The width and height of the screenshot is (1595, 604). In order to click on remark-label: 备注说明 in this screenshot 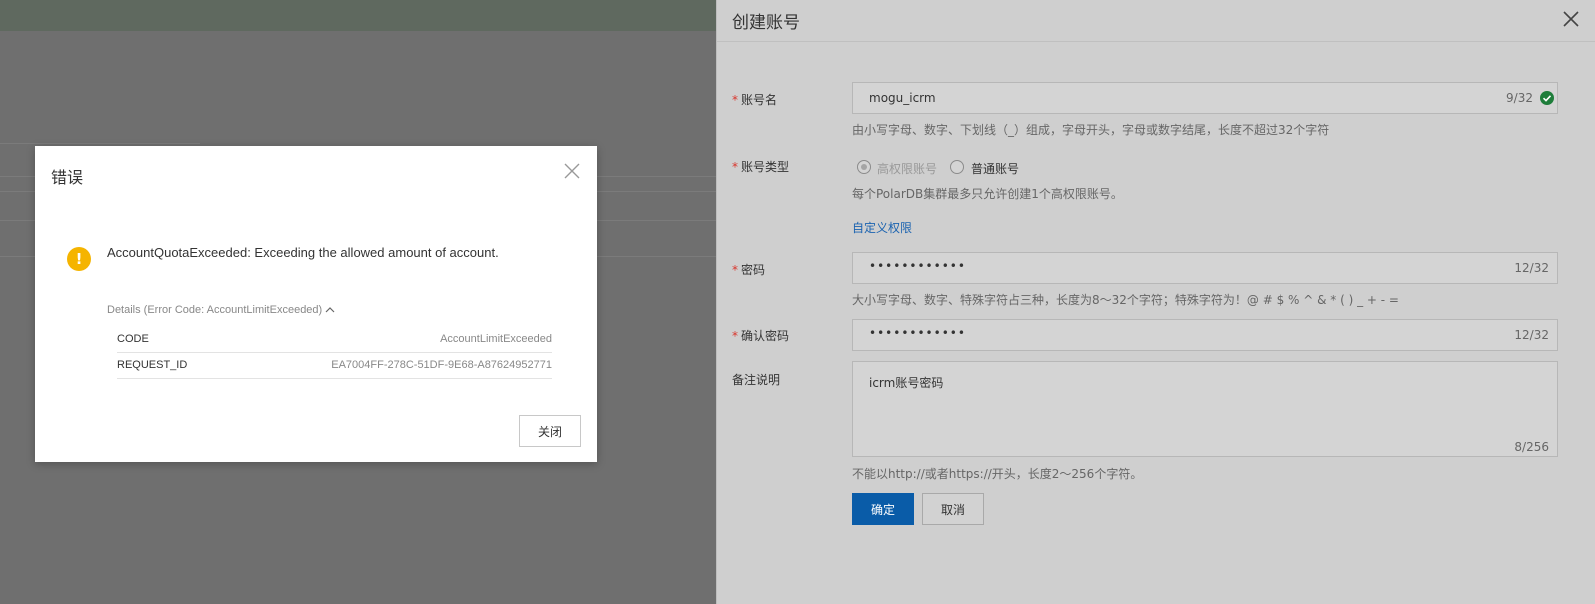, I will do `click(756, 380)`.